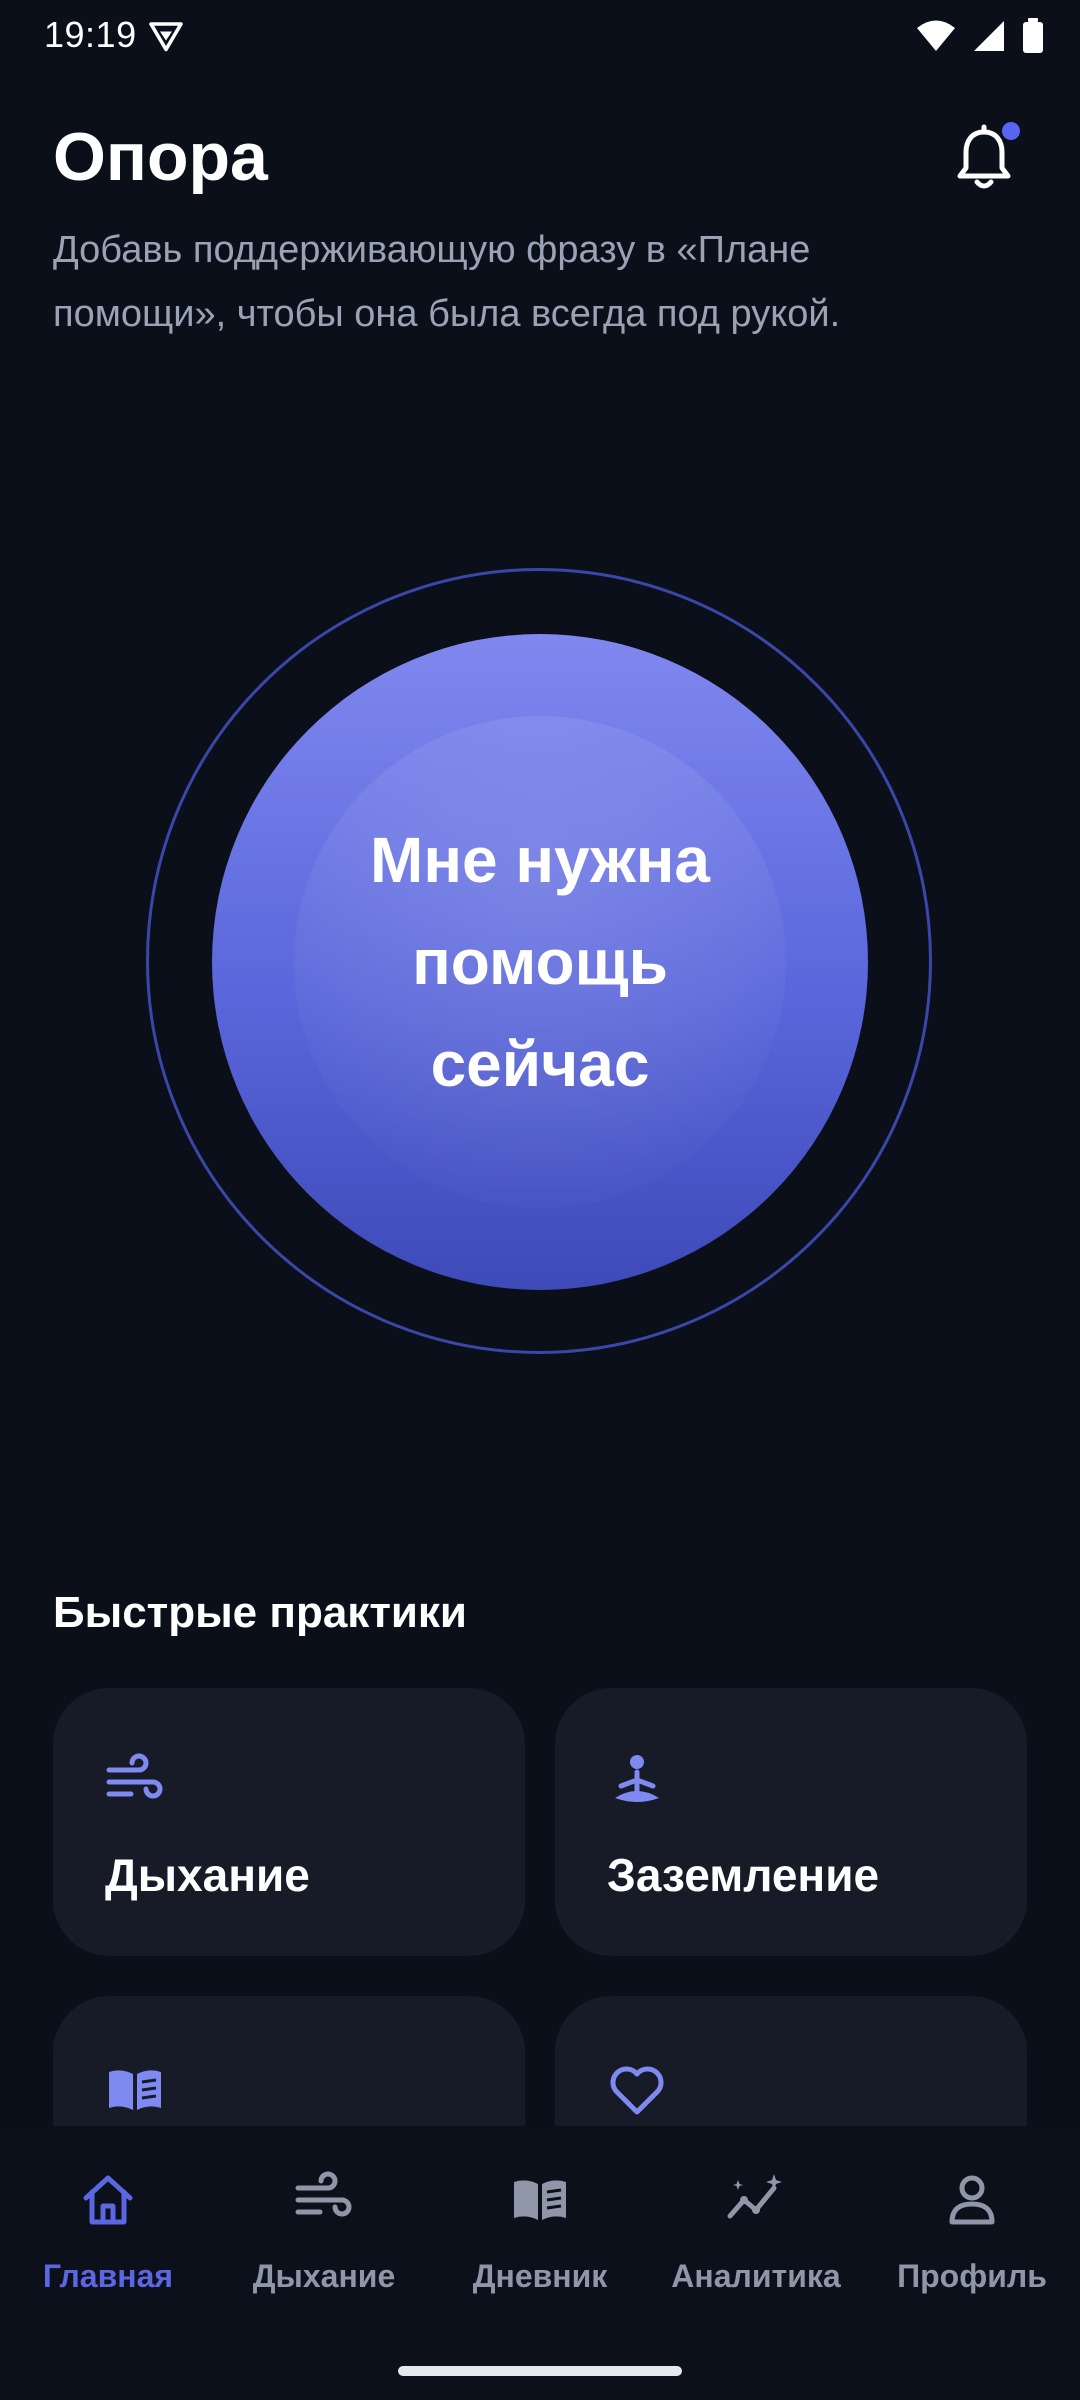 This screenshot has height=2400, width=1080. Describe the element at coordinates (743, 1875) in the screenshot. I see `practice-card-label: Заземление` at that location.